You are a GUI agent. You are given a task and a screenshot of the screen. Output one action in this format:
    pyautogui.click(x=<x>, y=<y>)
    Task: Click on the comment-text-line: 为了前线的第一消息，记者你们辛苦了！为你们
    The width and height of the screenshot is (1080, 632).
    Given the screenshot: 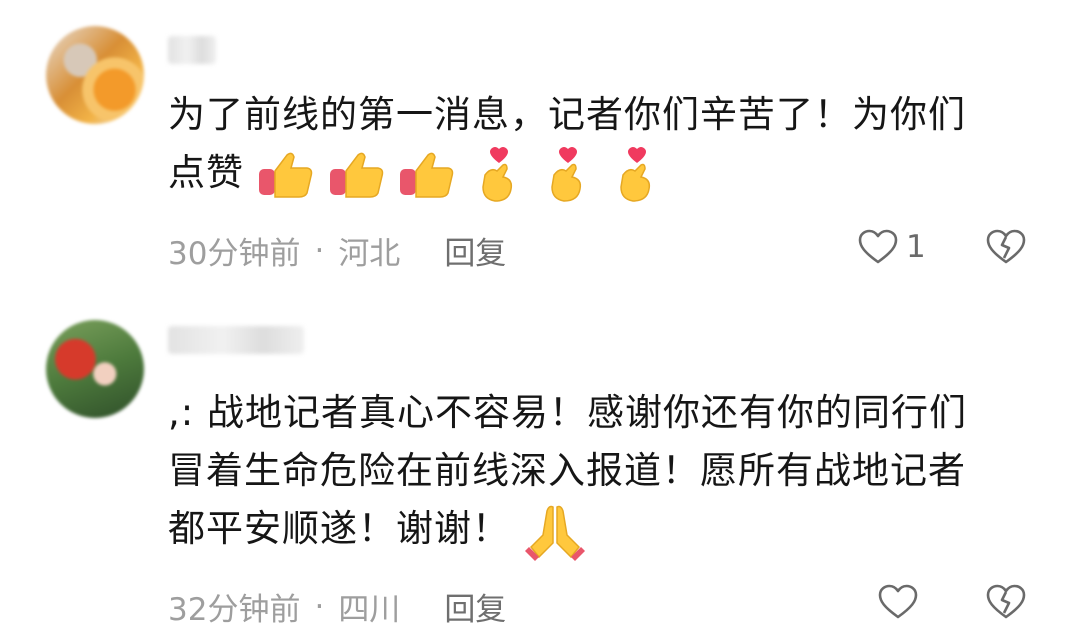 What is the action you would take?
    pyautogui.click(x=567, y=114)
    